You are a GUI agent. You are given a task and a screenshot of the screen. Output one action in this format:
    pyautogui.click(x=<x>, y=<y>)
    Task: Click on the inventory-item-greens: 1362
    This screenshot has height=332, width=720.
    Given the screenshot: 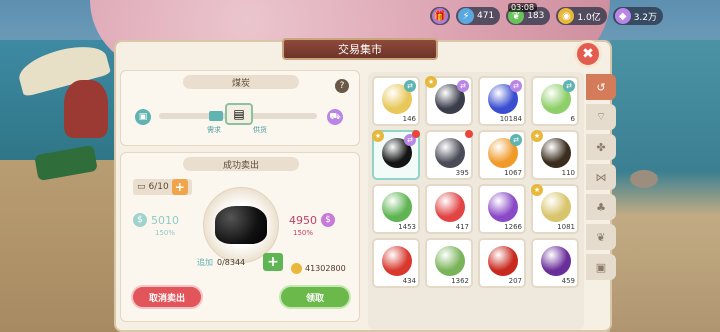 What is the action you would take?
    pyautogui.click(x=449, y=263)
    